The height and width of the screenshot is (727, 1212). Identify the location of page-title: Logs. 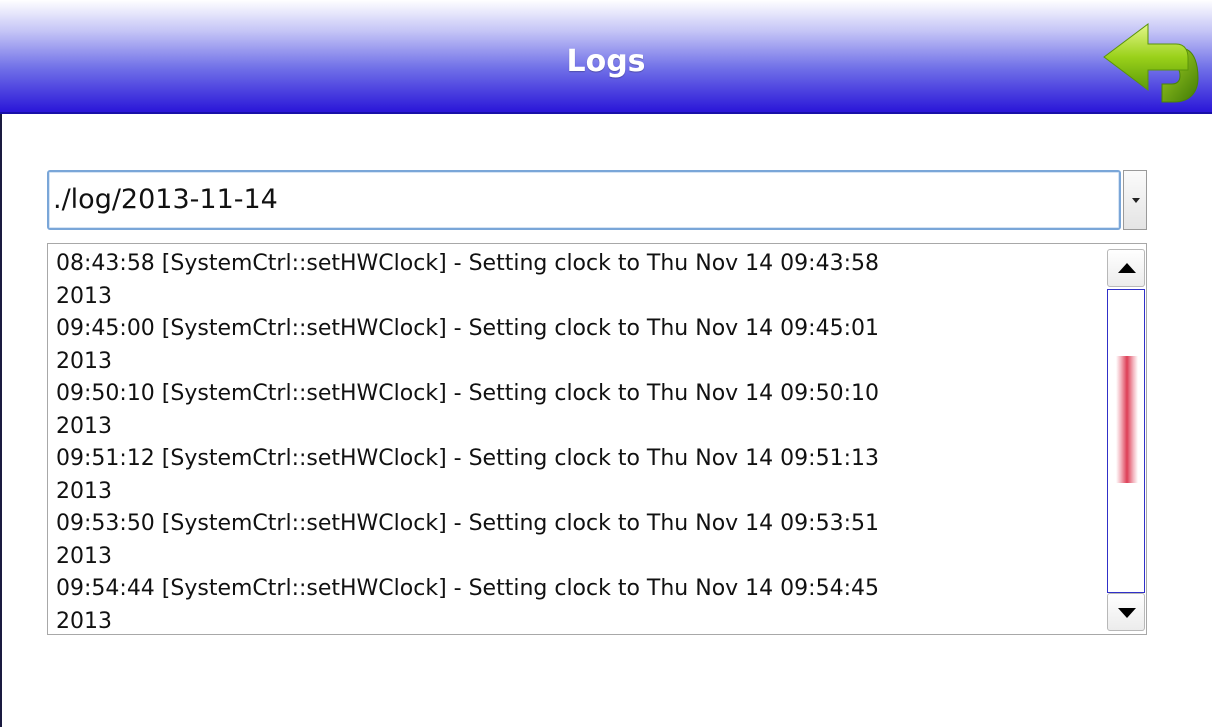
(606, 61).